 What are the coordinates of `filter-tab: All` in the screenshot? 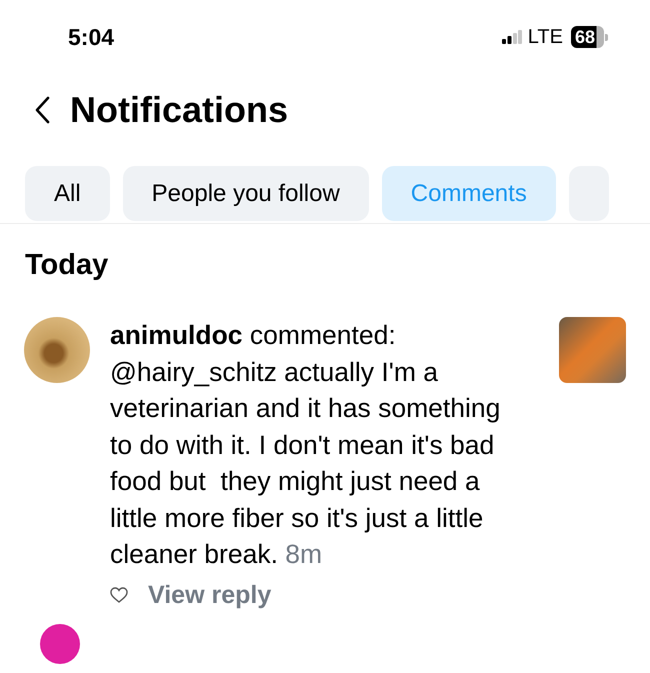 It's located at (67, 193).